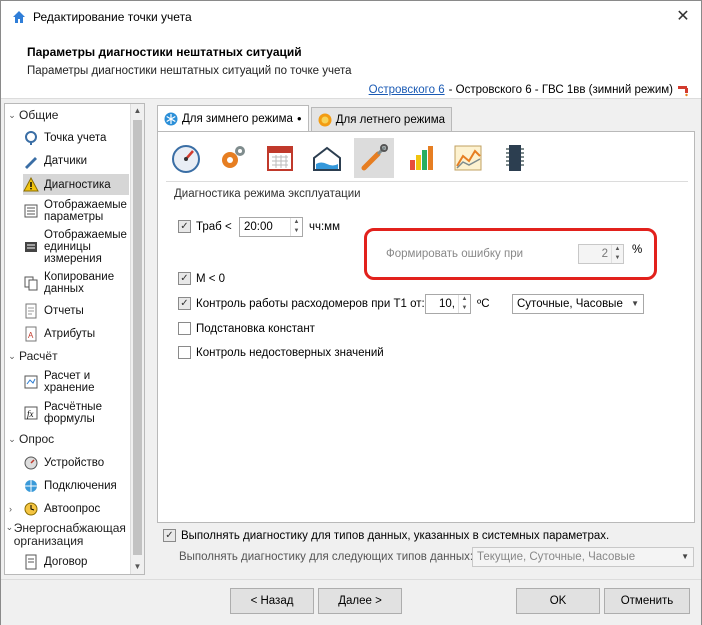 This screenshot has width=702, height=625. I want to click on sidebar-group-general: ⌄ Общие, so click(31, 115).